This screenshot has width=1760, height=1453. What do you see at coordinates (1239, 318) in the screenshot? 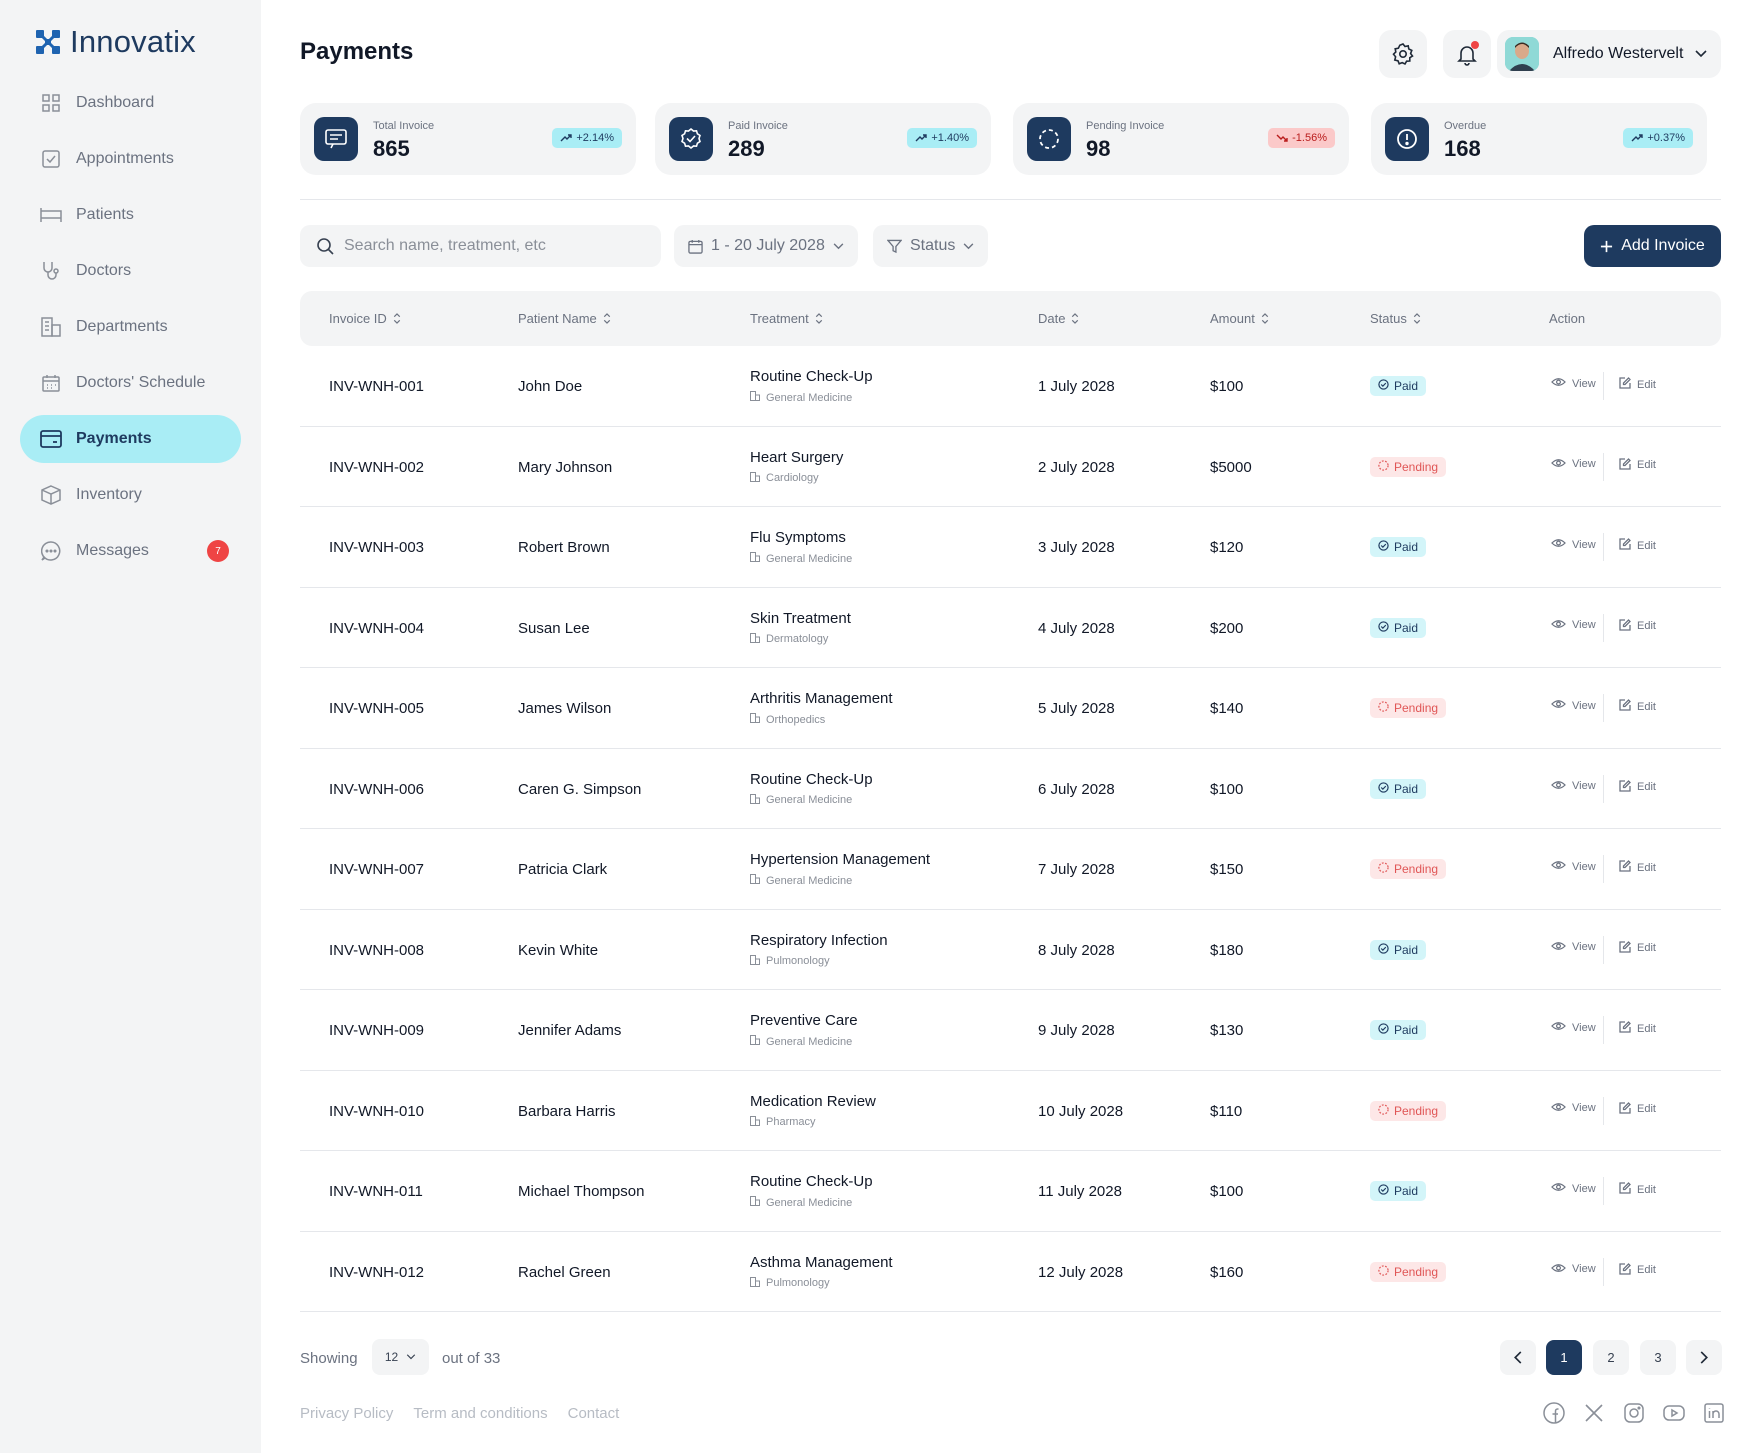
I see `column-header-amount: Amount` at bounding box center [1239, 318].